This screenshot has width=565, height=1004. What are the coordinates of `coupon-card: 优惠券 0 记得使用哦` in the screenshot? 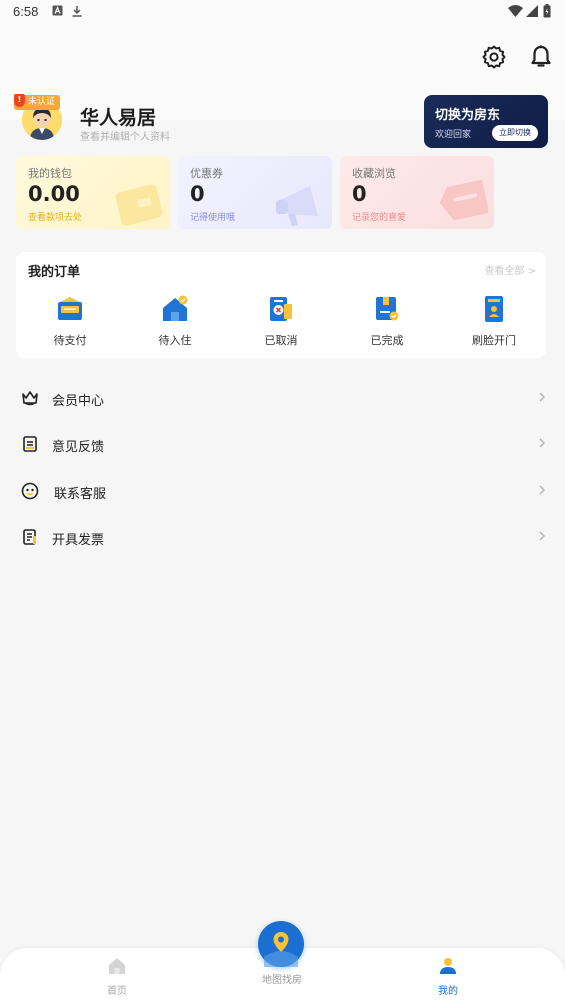 It's located at (255, 192).